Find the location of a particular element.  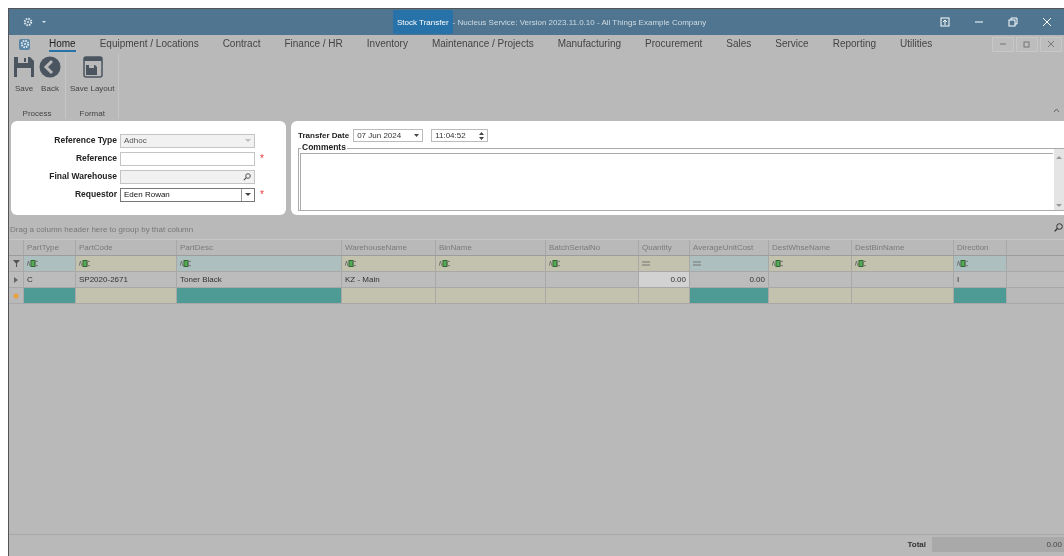

menu-tab: Equipment / Locations is located at coordinates (149, 44).